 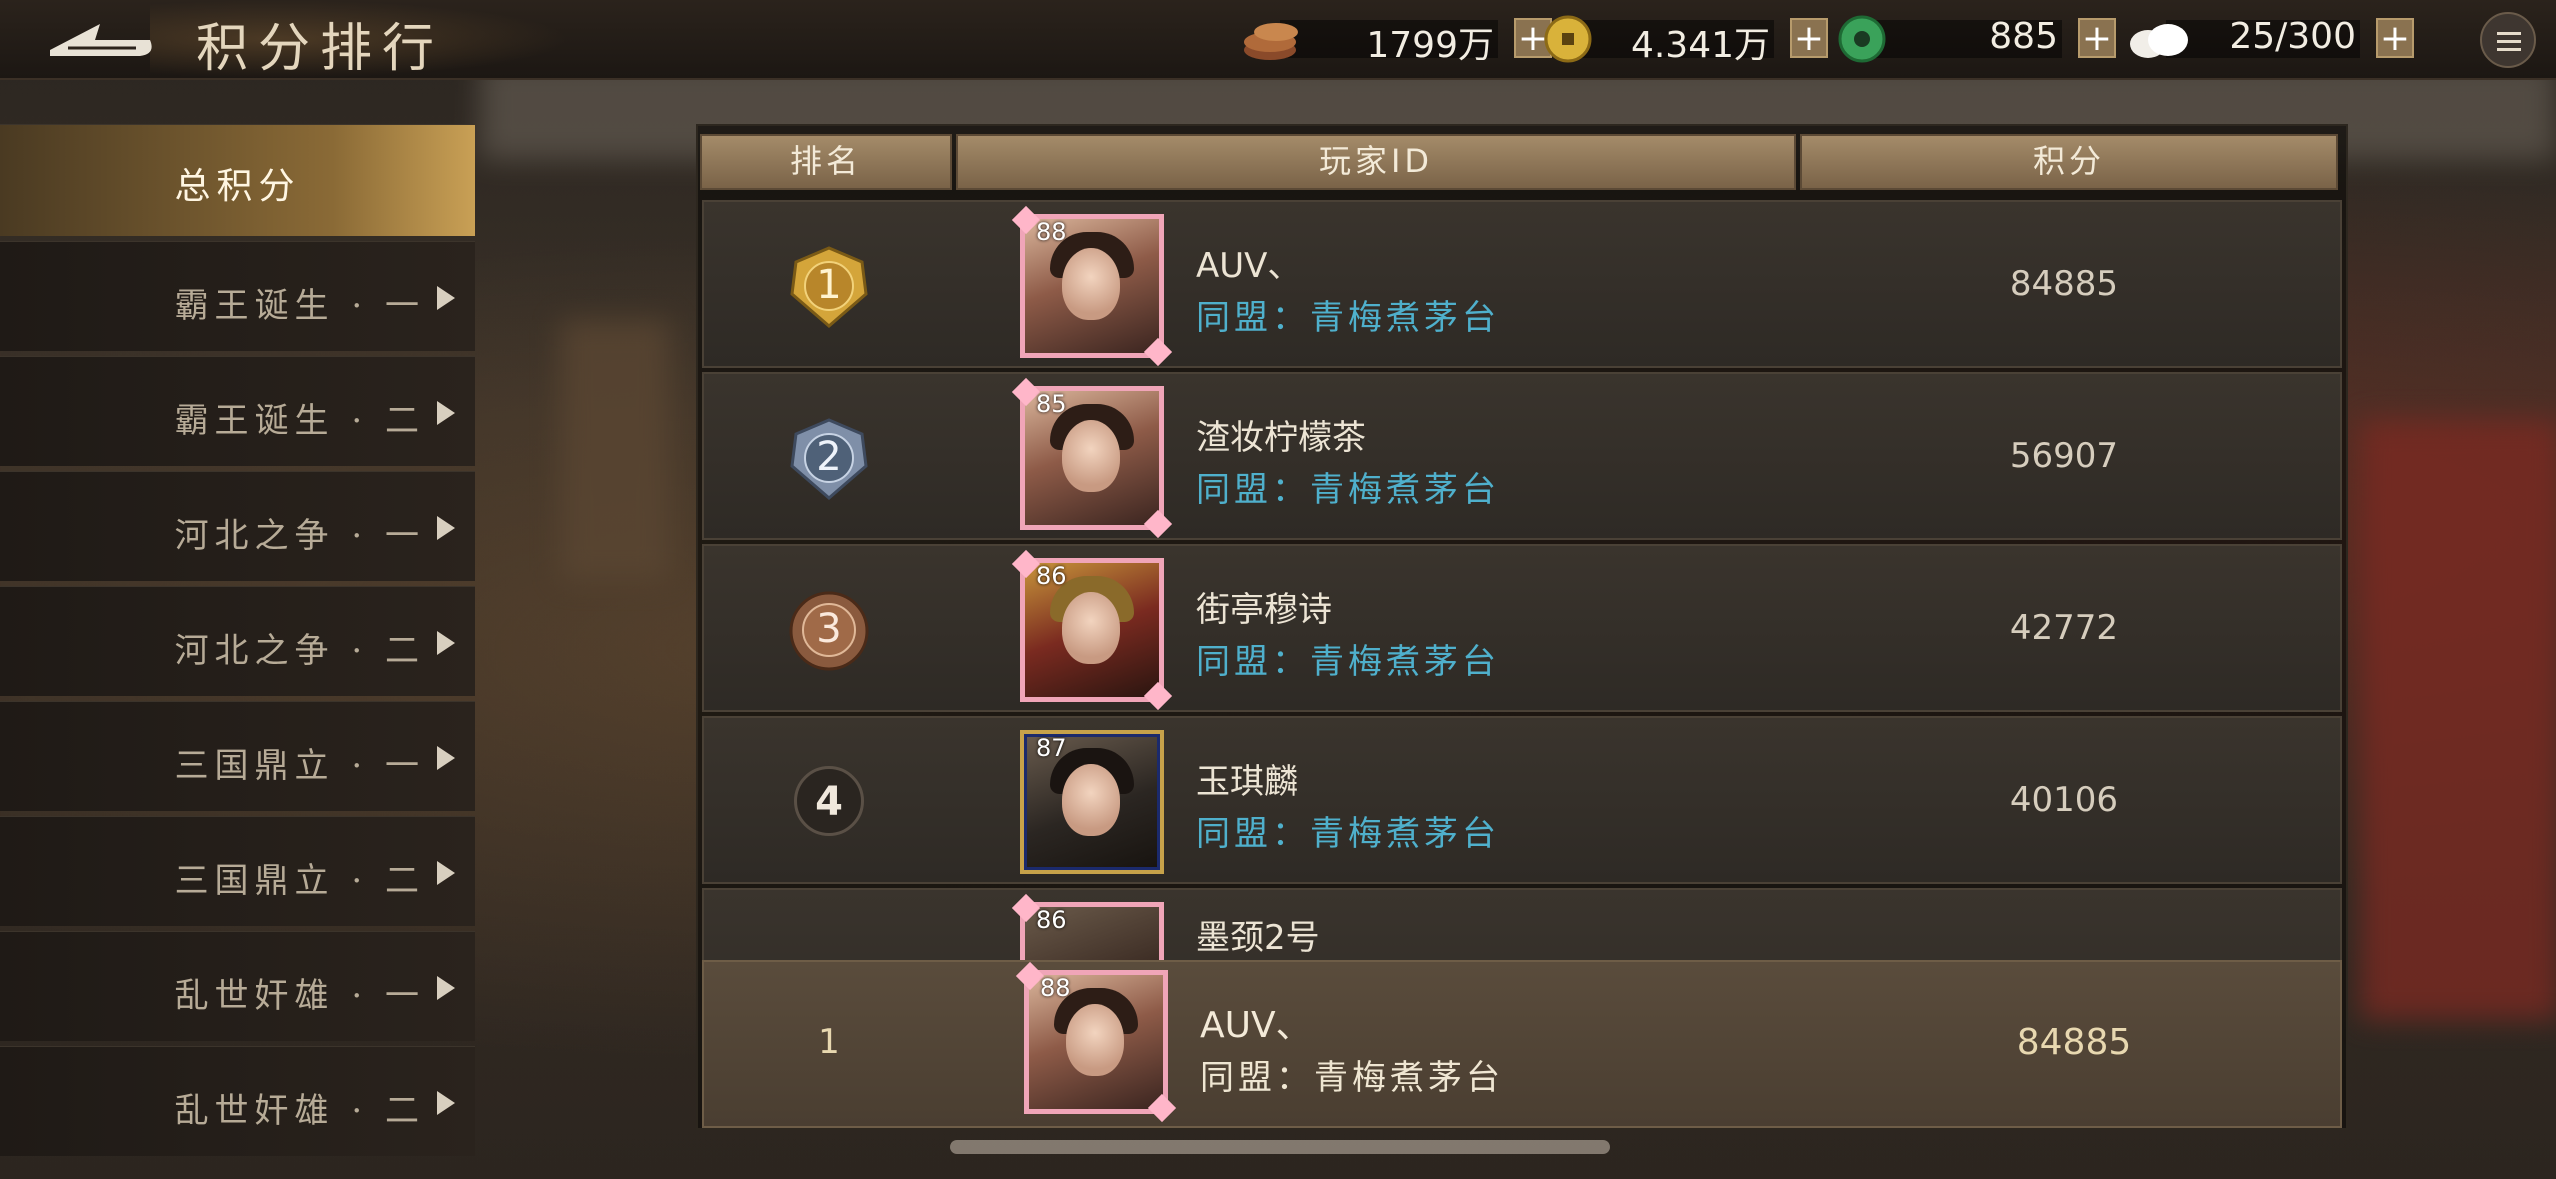 What do you see at coordinates (1249, 266) in the screenshot?
I see `player-name: AUV、` at bounding box center [1249, 266].